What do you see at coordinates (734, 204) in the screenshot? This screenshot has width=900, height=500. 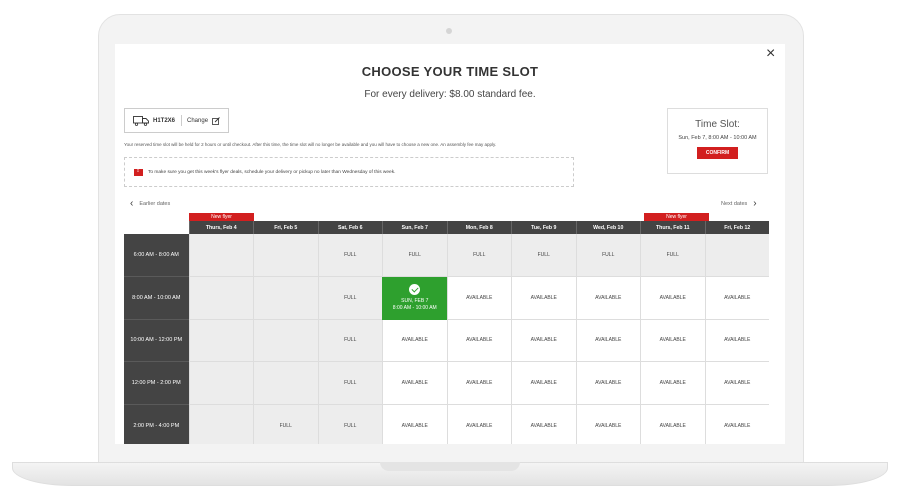 I see `next-dates-label: Next dates` at bounding box center [734, 204].